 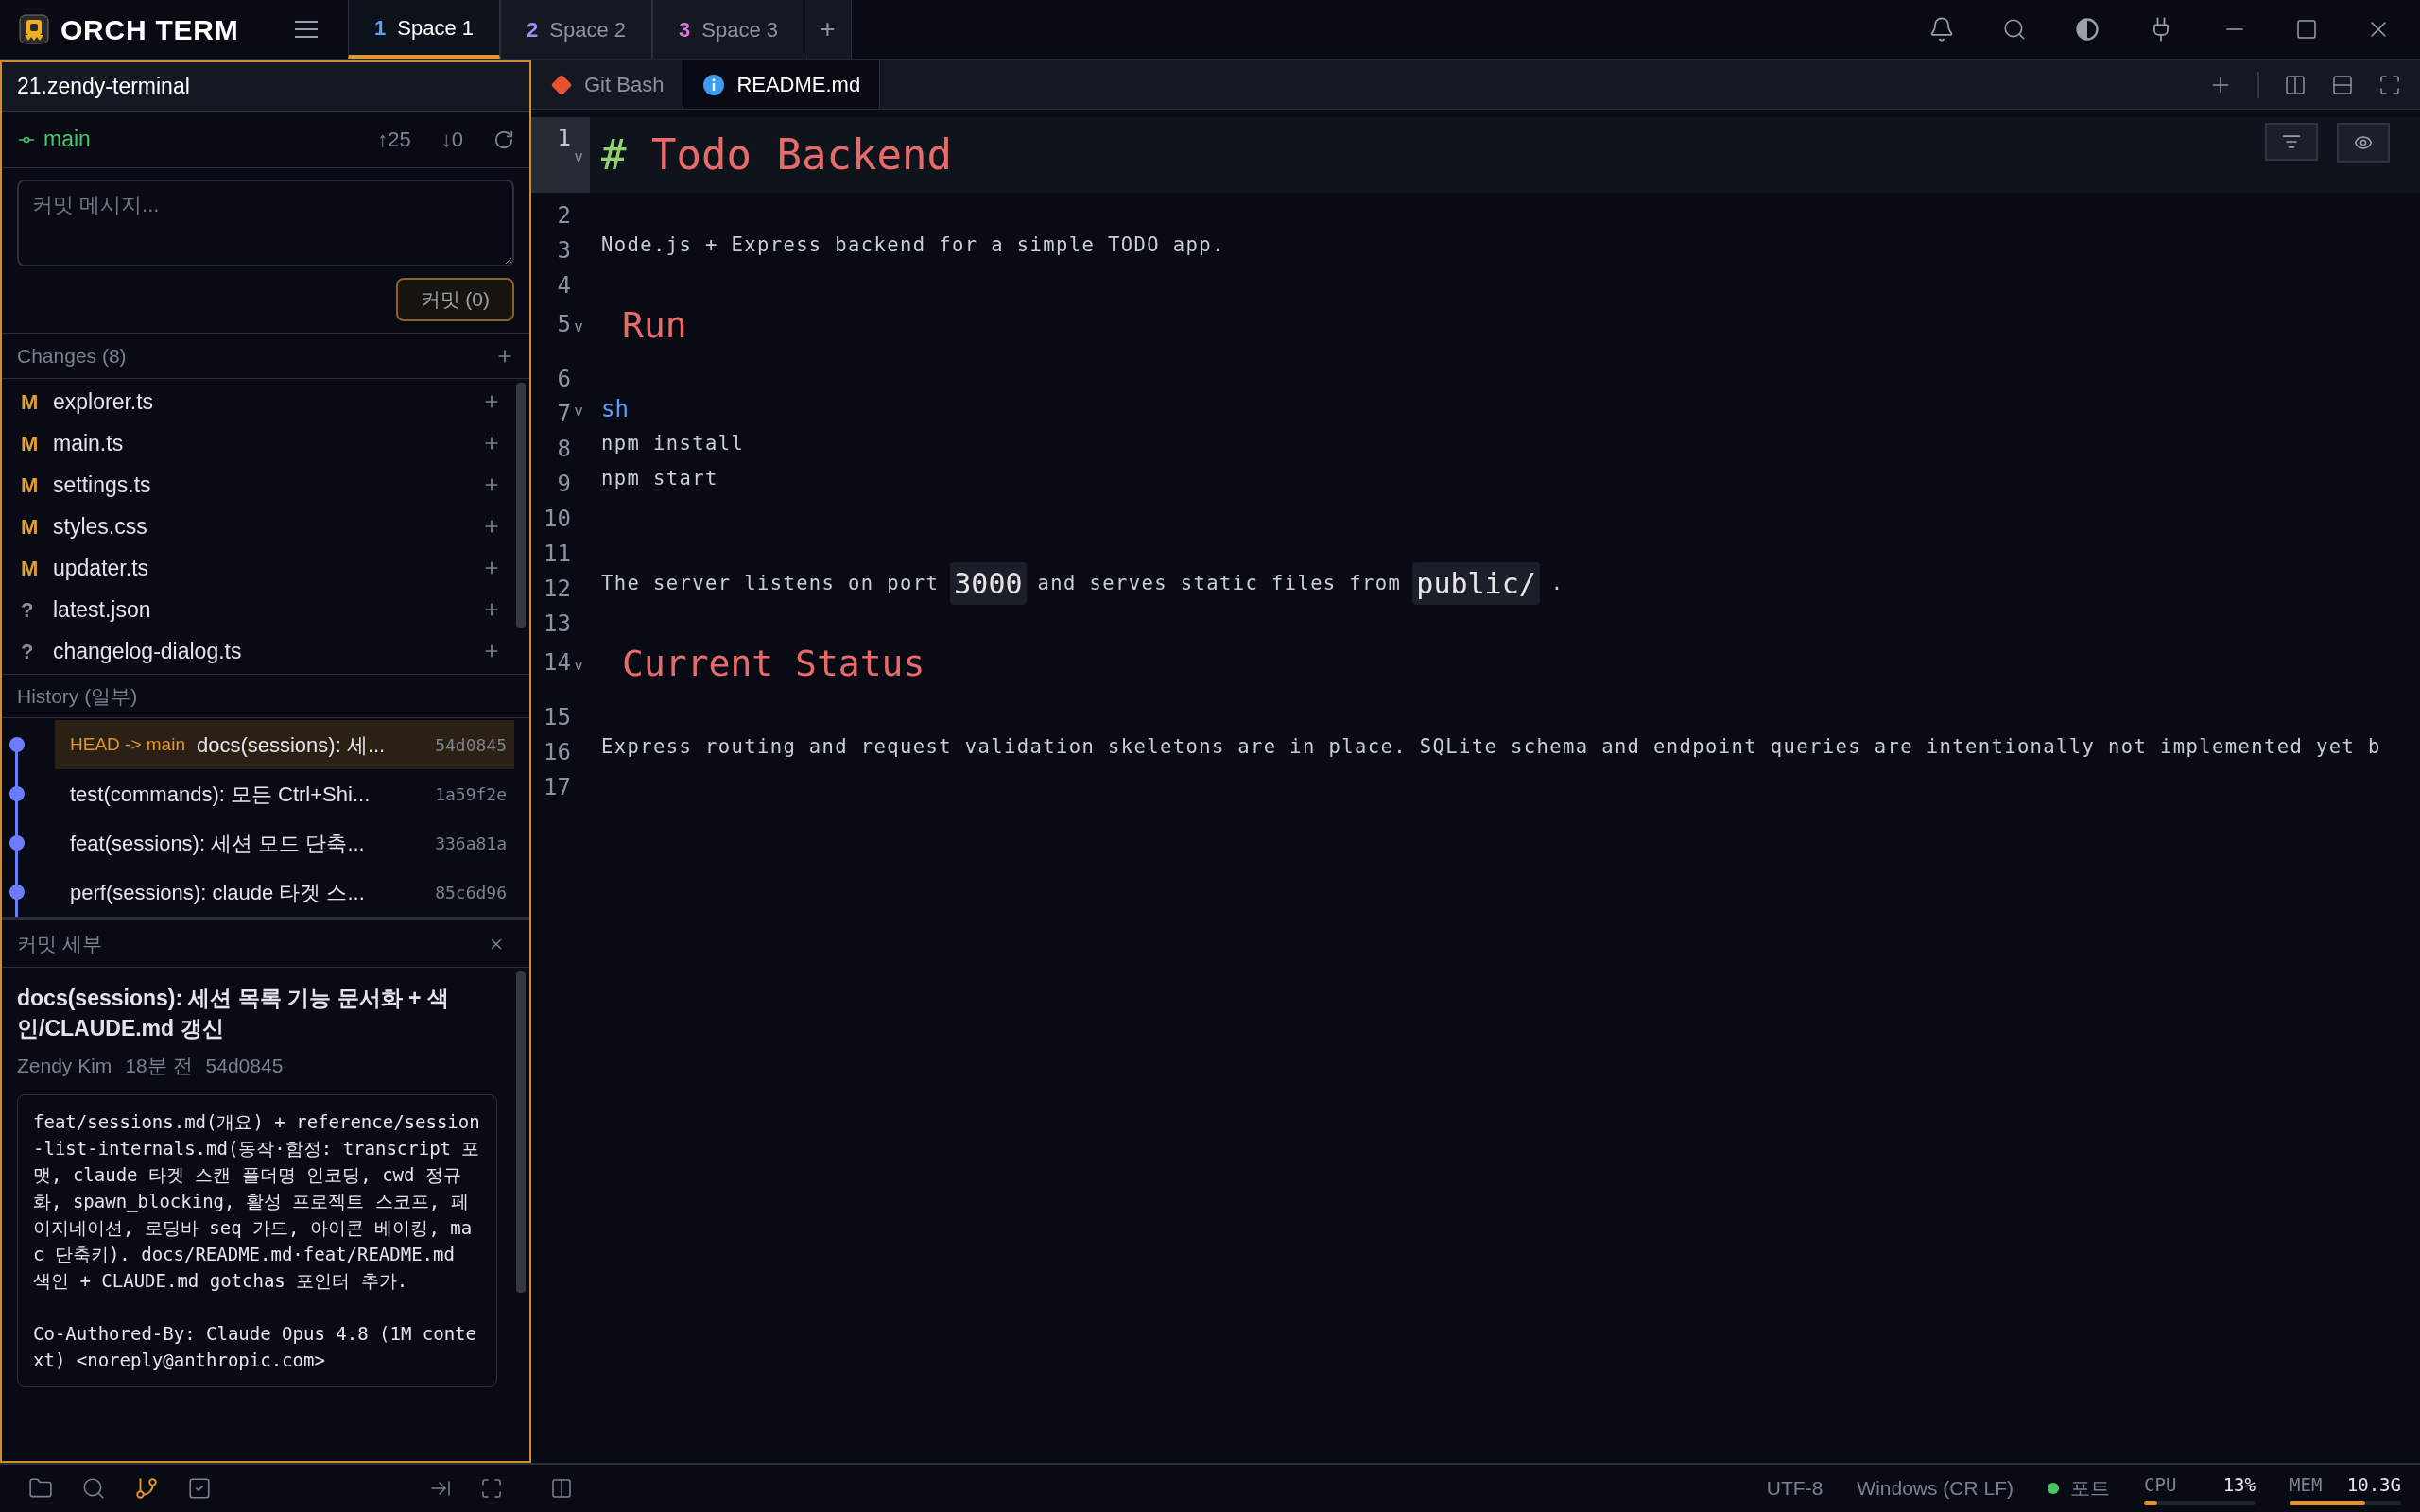 What do you see at coordinates (102, 485) in the screenshot?
I see `file-name: settings.ts` at bounding box center [102, 485].